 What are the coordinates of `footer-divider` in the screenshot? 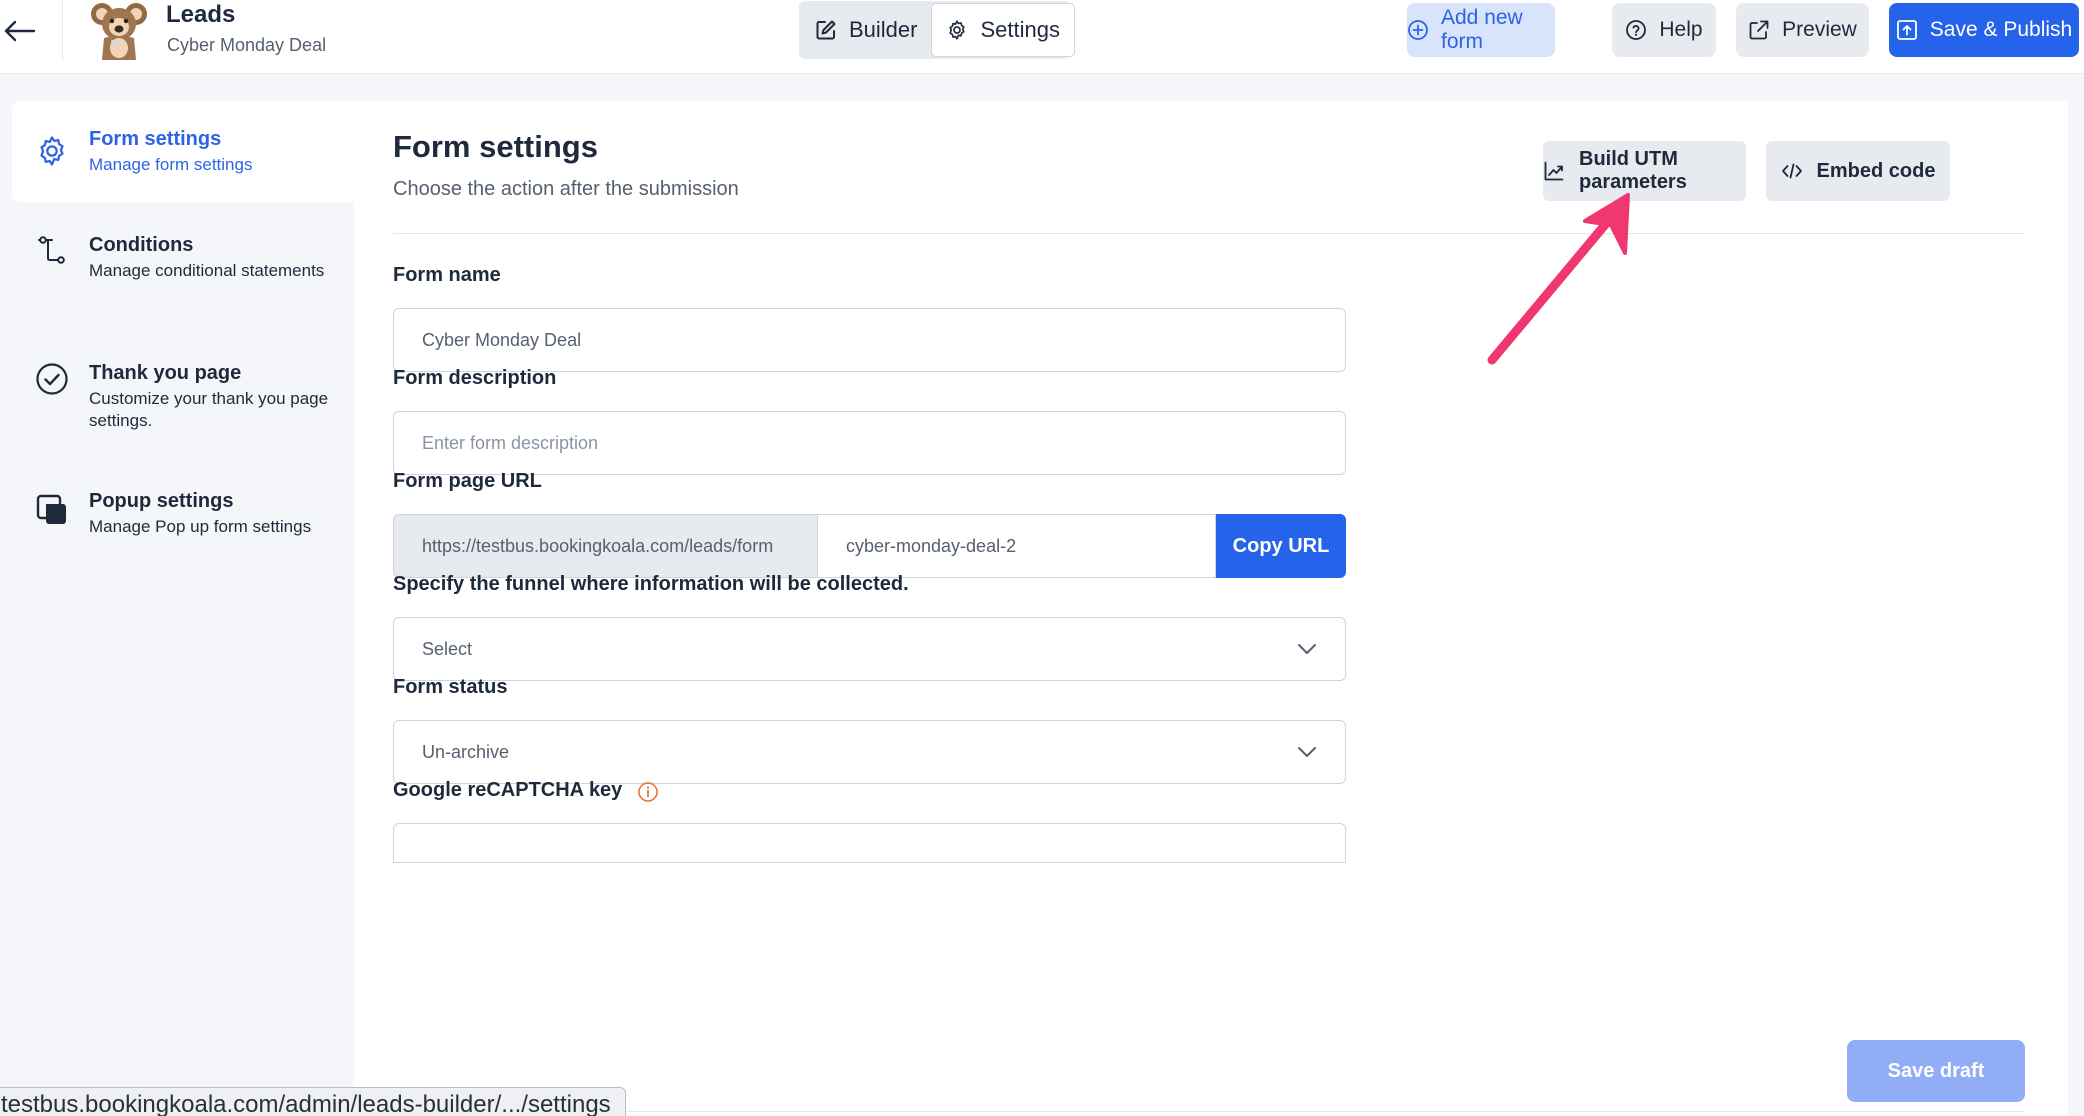 It's located at (1208, 1111).